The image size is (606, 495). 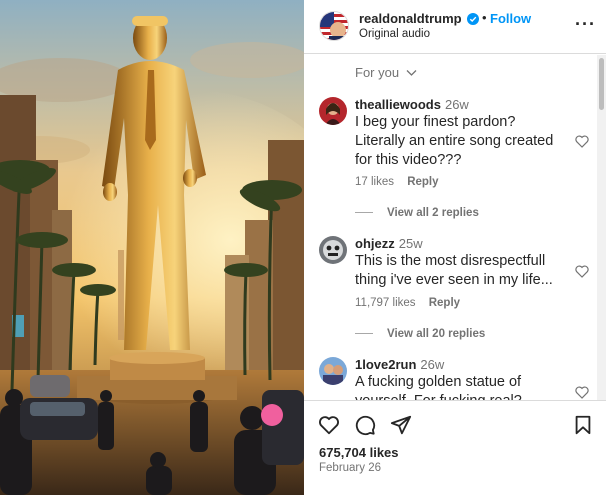 I want to click on profile-avatar, so click(x=334, y=26).